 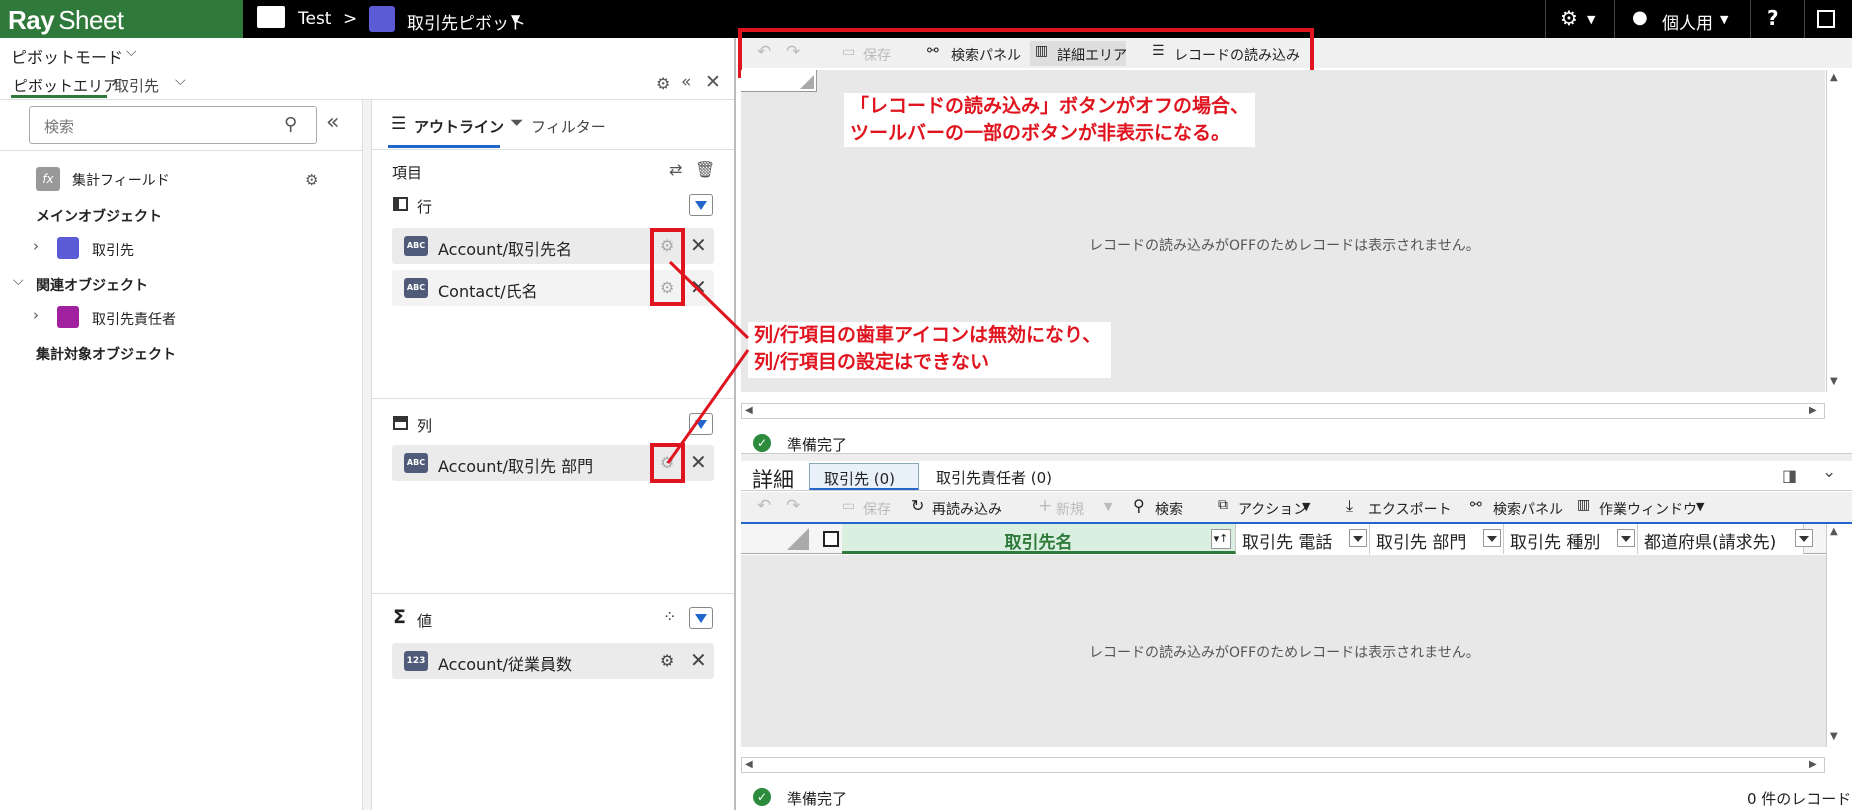 I want to click on reload-button: 再読み込み, so click(x=967, y=509).